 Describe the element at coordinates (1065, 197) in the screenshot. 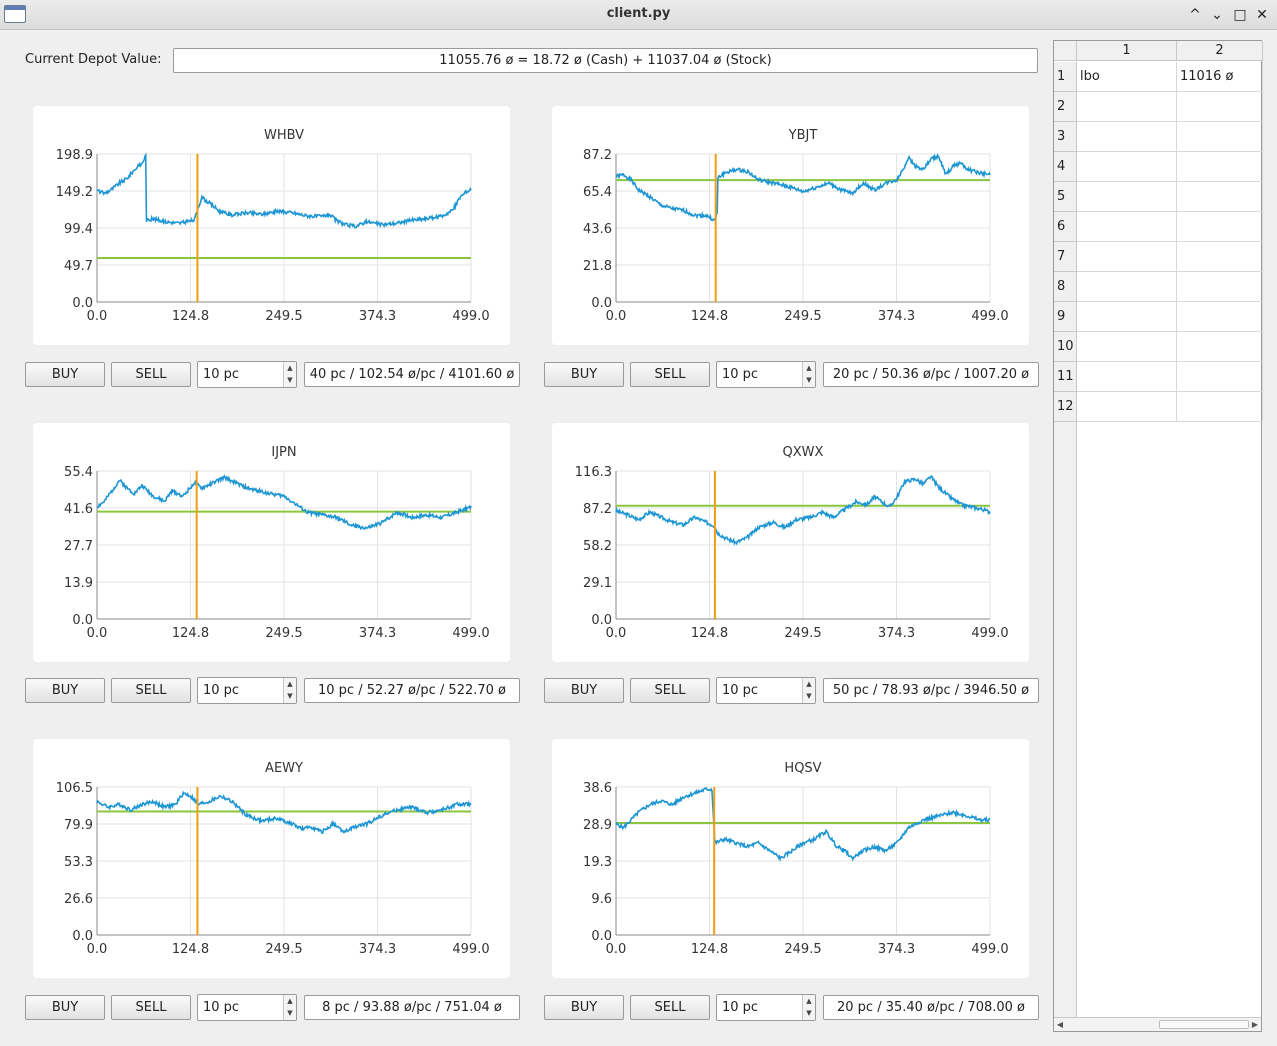

I see `row-header-5: 5` at that location.